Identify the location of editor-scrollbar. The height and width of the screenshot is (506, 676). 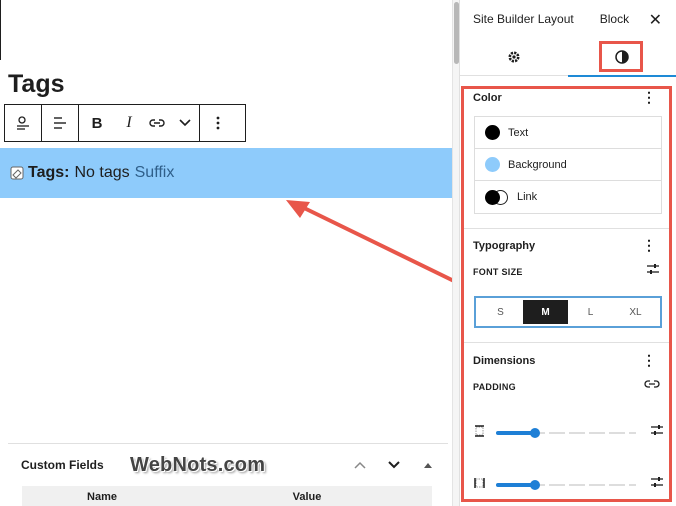
(455, 253).